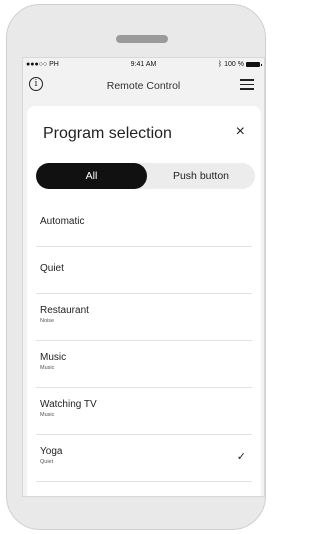  I want to click on battery-status: ᛒ 100 %, so click(239, 64).